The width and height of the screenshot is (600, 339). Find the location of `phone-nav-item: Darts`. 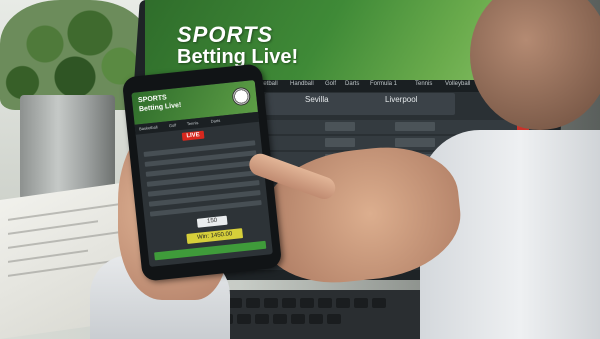

phone-nav-item: Darts is located at coordinates (215, 121).